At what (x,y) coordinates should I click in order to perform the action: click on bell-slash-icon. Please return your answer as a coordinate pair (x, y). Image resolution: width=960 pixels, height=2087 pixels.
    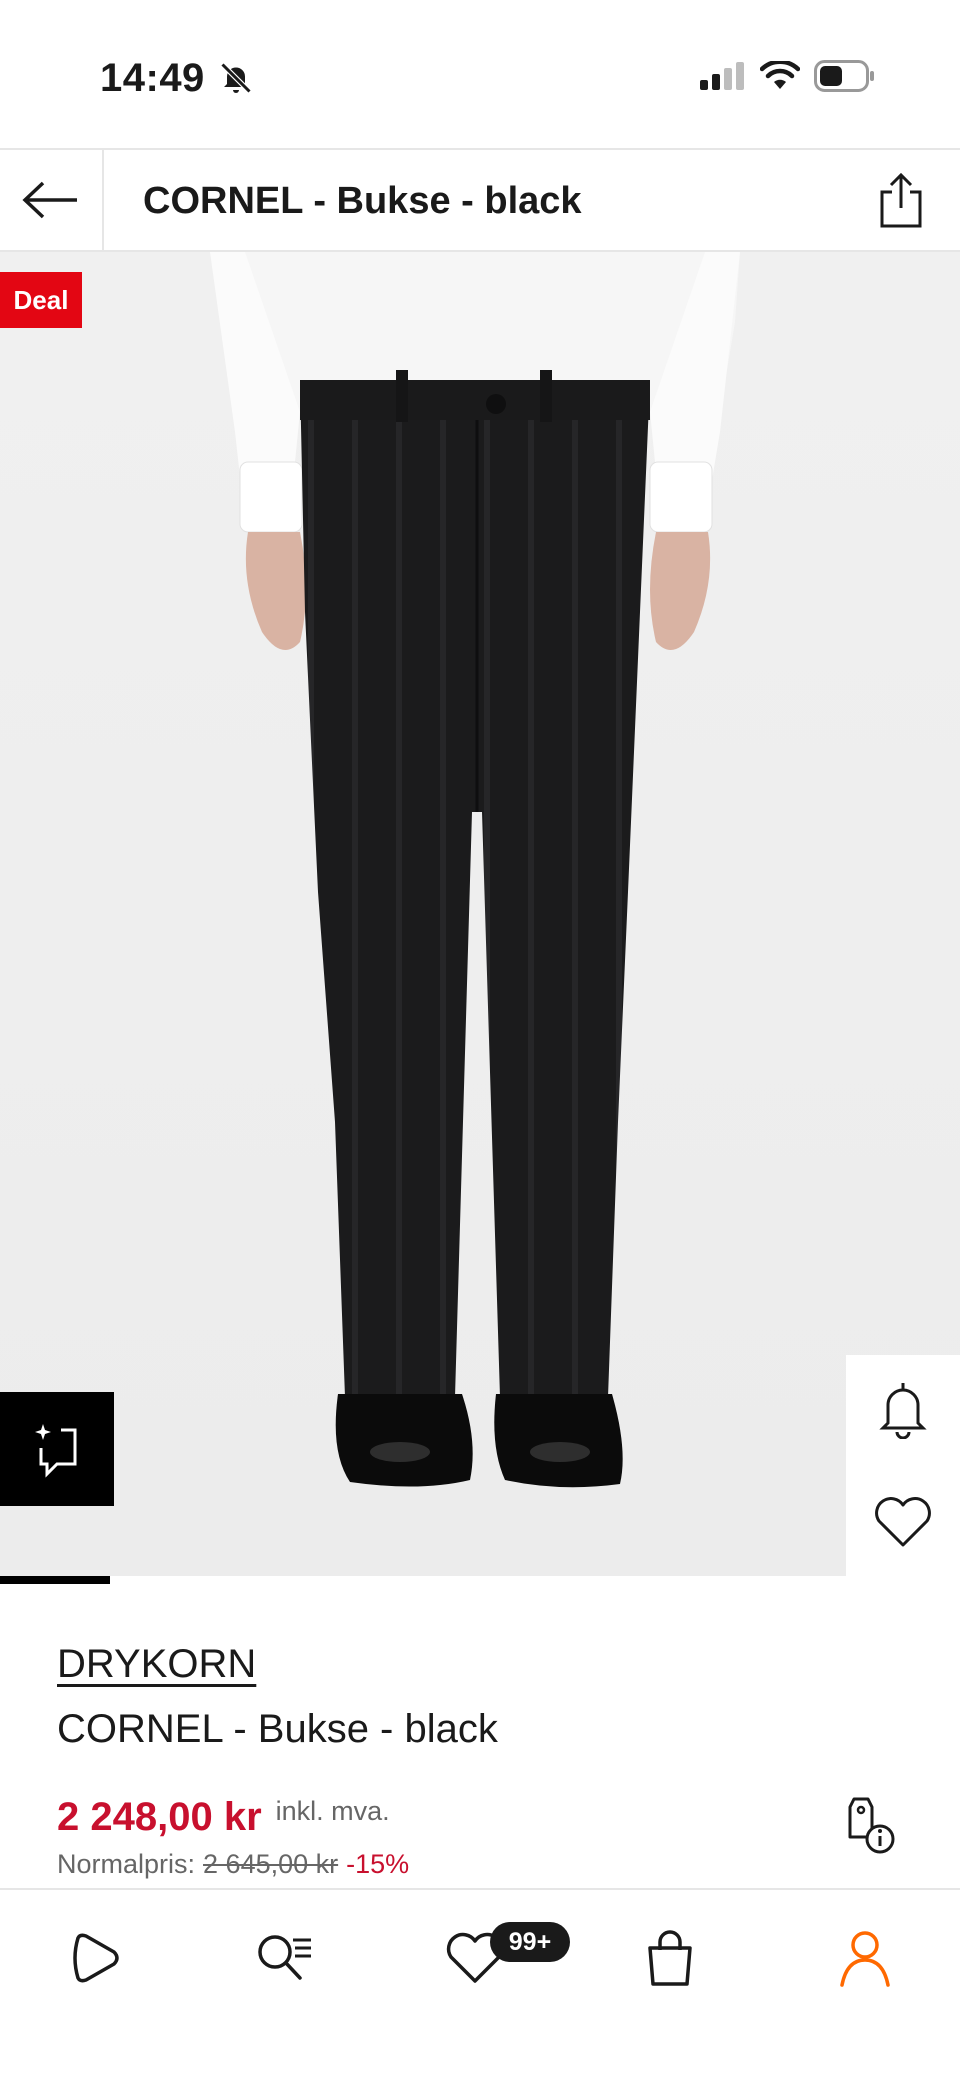
    Looking at the image, I should click on (236, 78).